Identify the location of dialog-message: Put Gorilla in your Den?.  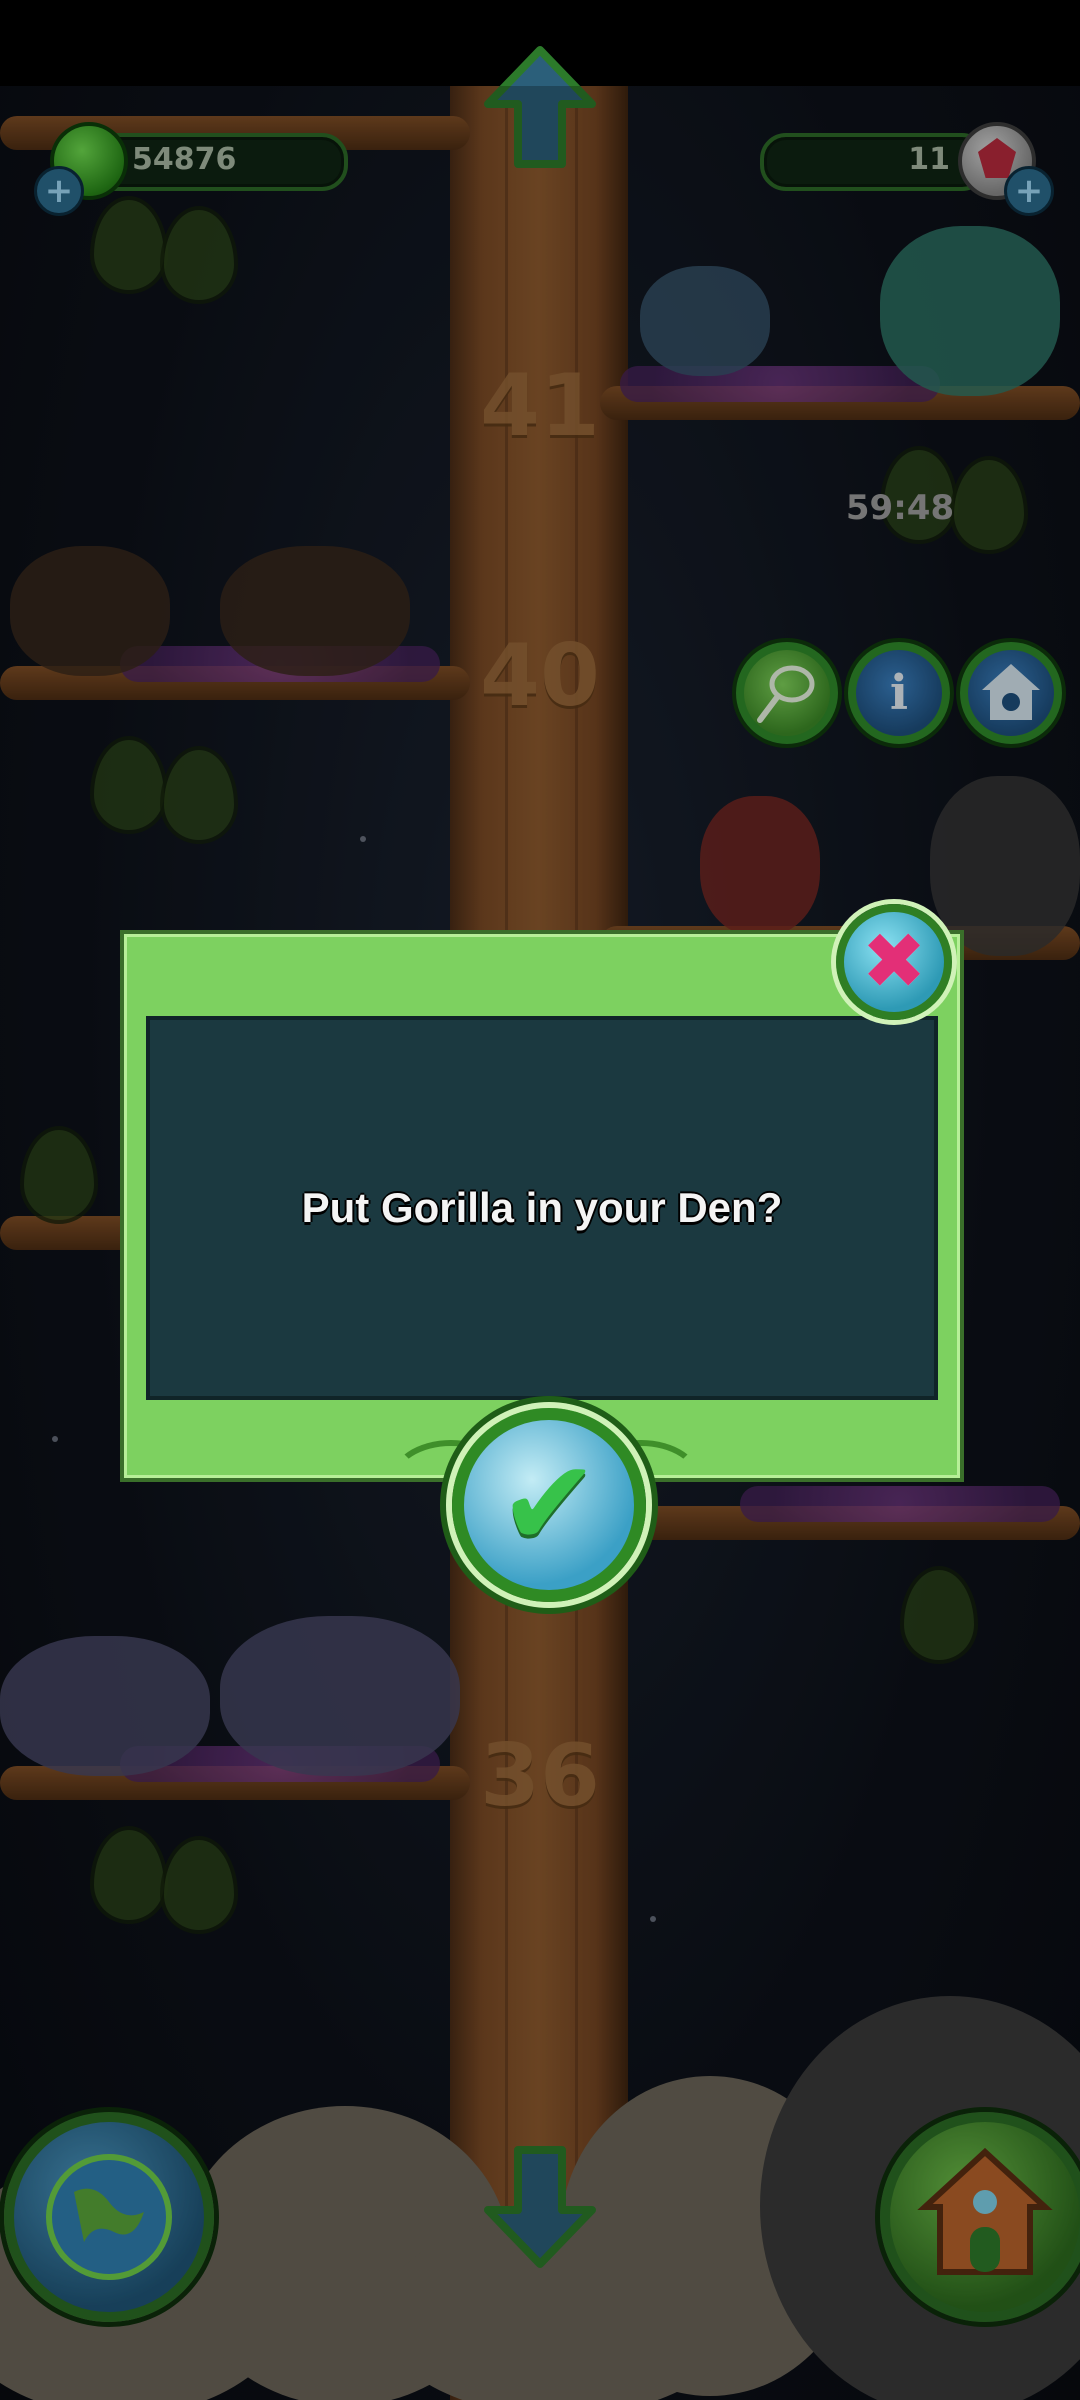
(542, 1207).